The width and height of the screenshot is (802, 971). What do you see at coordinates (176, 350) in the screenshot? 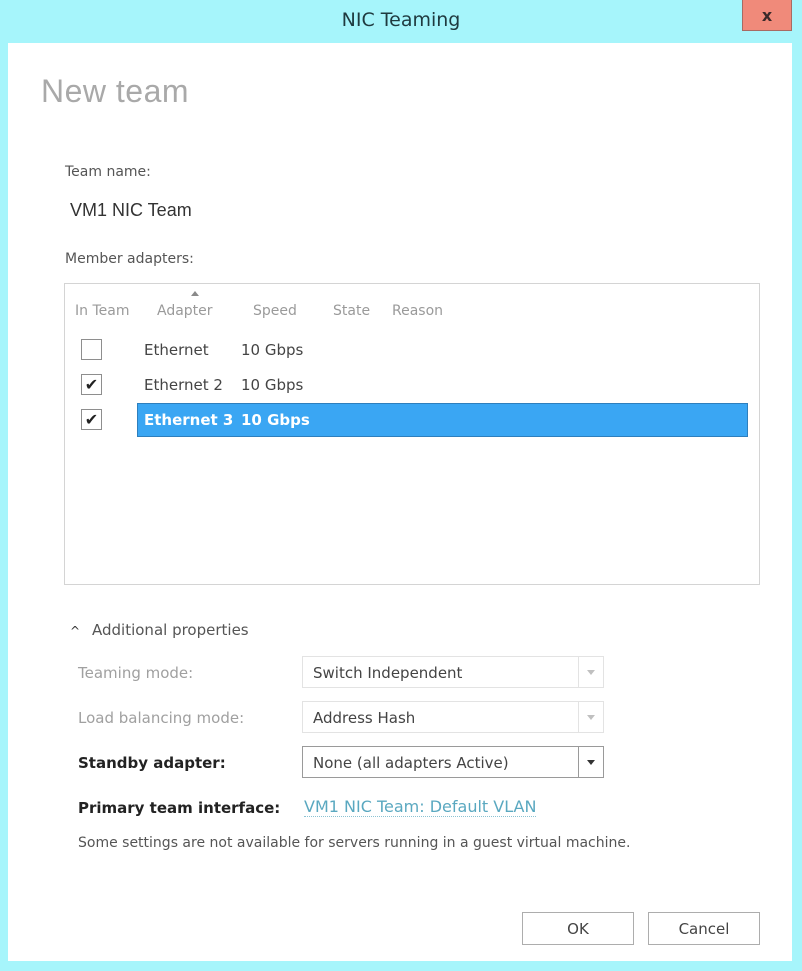
I see `adapter-name: Ethernet` at bounding box center [176, 350].